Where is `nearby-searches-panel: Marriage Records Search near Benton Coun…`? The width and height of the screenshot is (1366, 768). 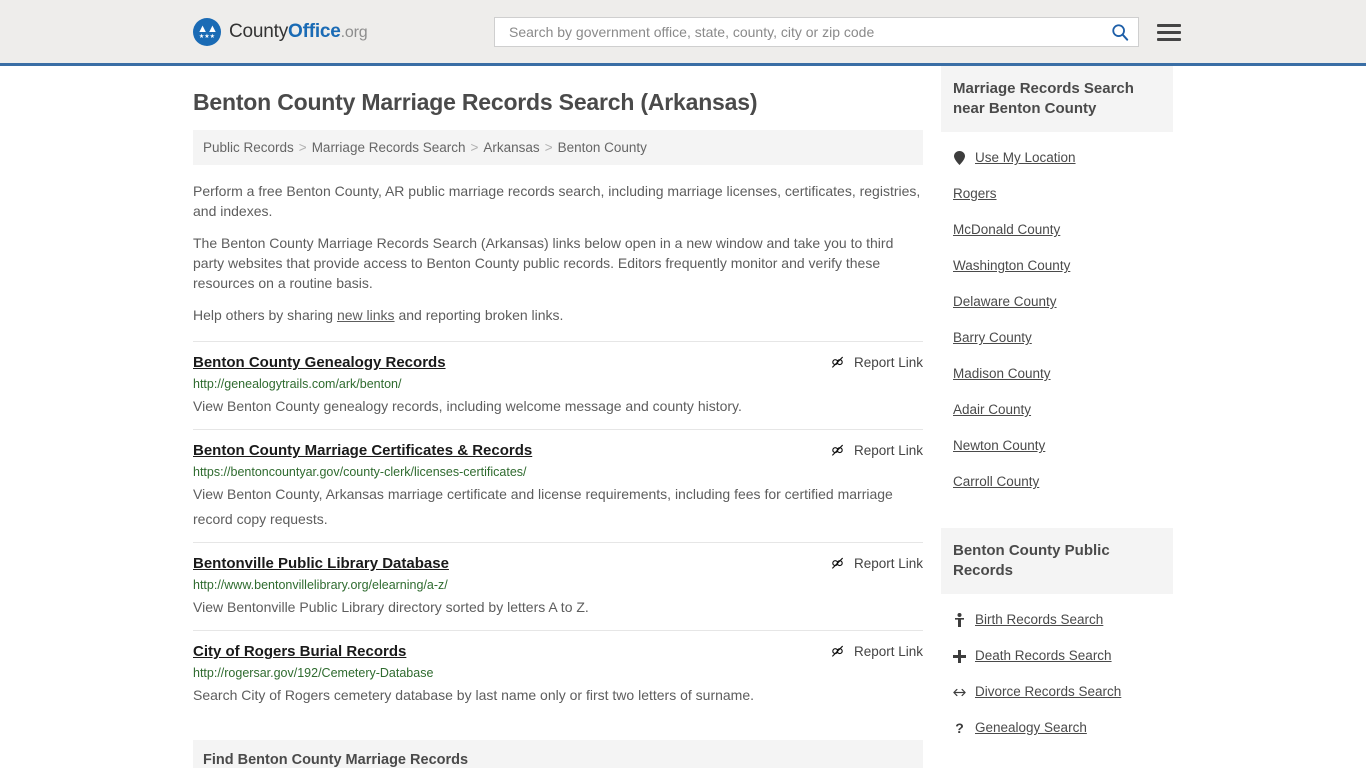
nearby-searches-panel: Marriage Records Search near Benton Coun… is located at coordinates (1057, 283).